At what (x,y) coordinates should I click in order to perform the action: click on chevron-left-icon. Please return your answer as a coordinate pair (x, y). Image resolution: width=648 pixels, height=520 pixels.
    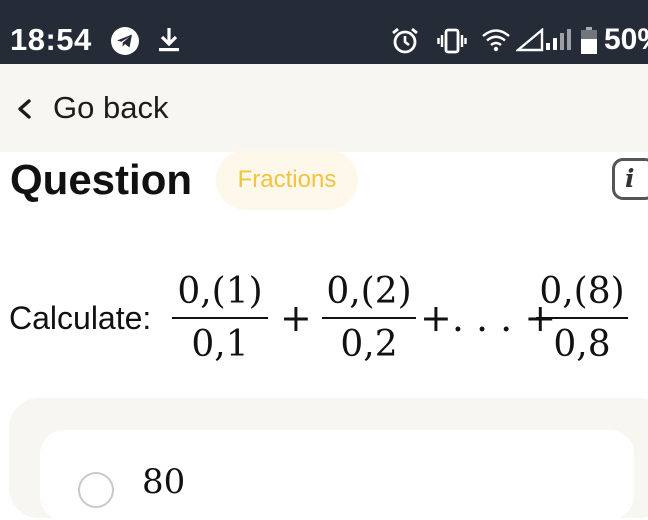
    Looking at the image, I should click on (25, 109).